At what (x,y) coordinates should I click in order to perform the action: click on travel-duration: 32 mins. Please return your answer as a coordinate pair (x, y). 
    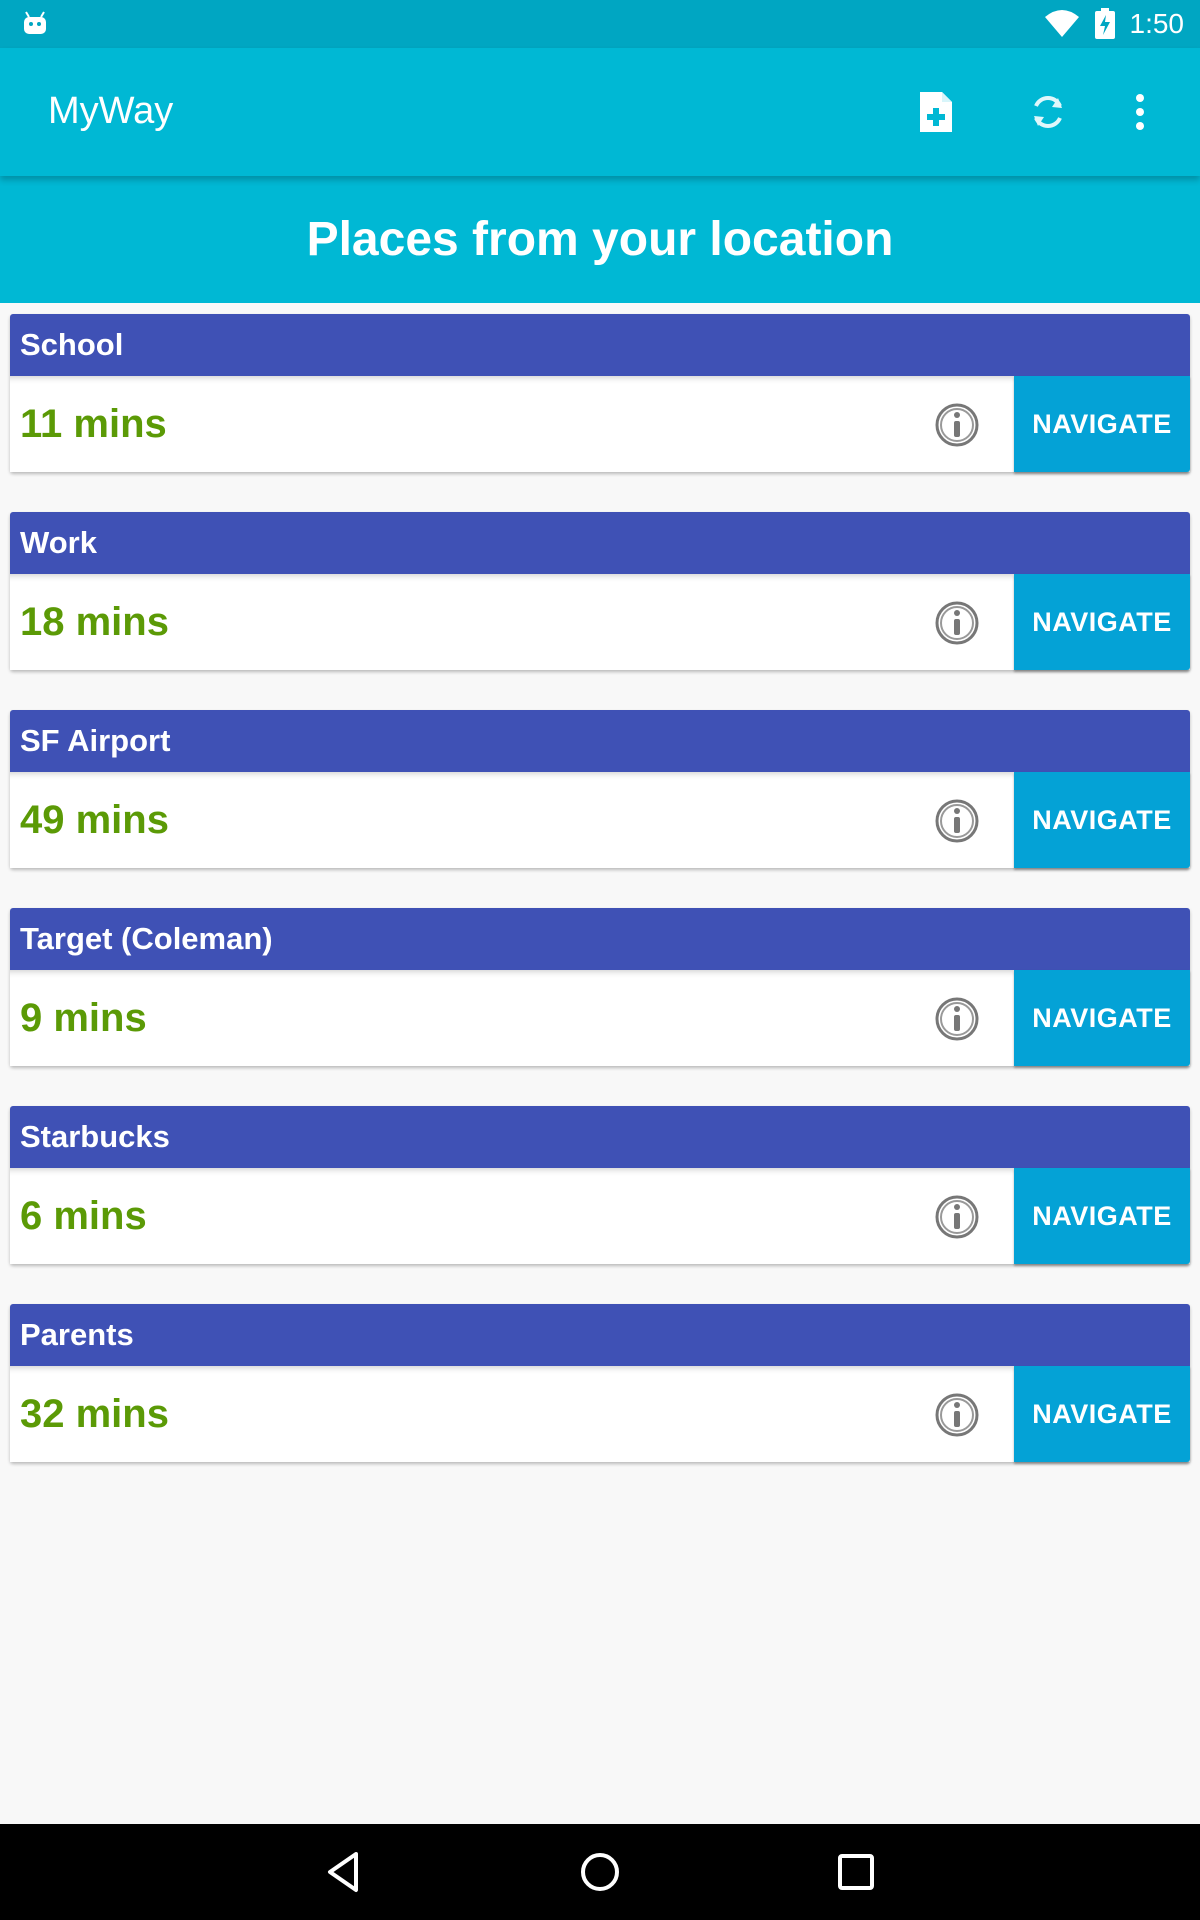
    Looking at the image, I should click on (94, 1413).